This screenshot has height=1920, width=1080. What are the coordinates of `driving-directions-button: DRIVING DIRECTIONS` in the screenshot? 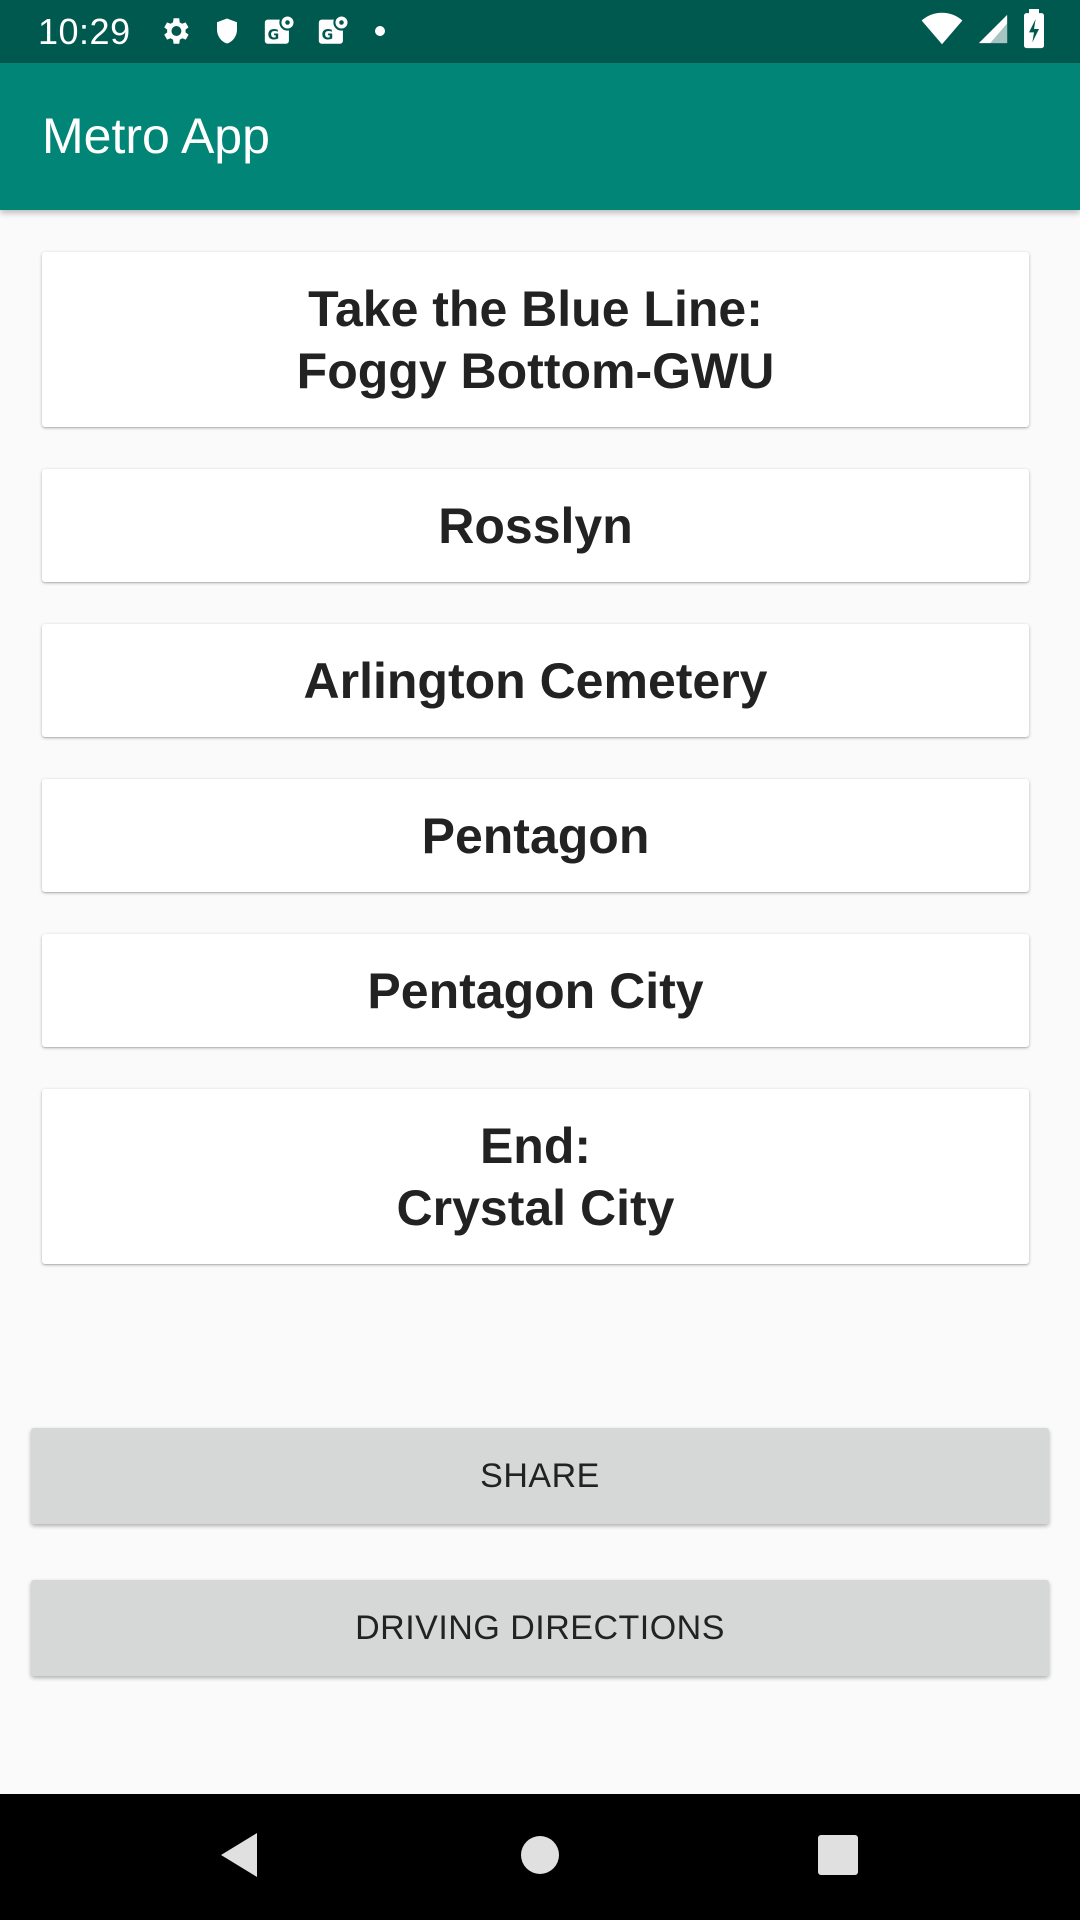 It's located at (540, 1628).